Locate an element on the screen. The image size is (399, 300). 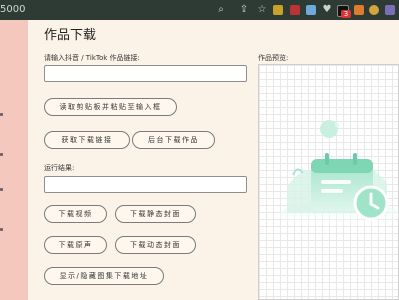
search-icon: ⌕ is located at coordinates (221, 10).